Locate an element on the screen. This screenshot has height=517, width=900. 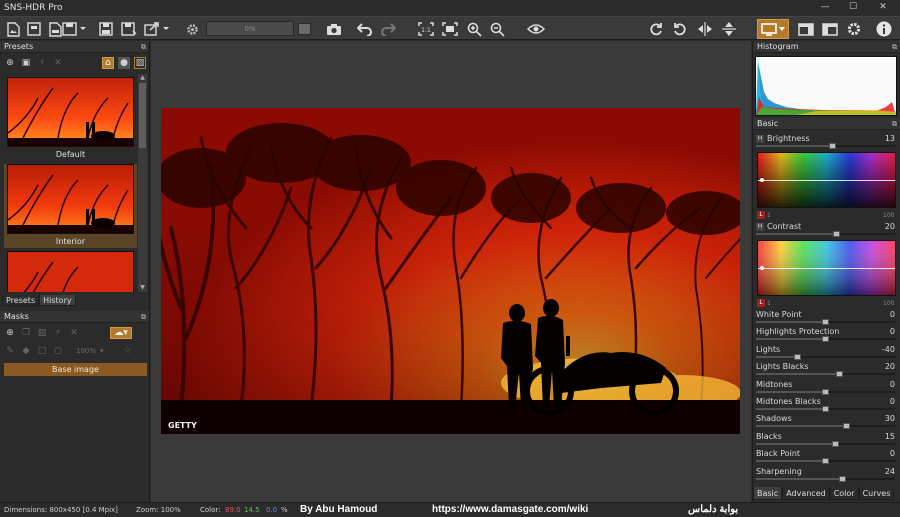
fit-icon is located at coordinates (450, 29).